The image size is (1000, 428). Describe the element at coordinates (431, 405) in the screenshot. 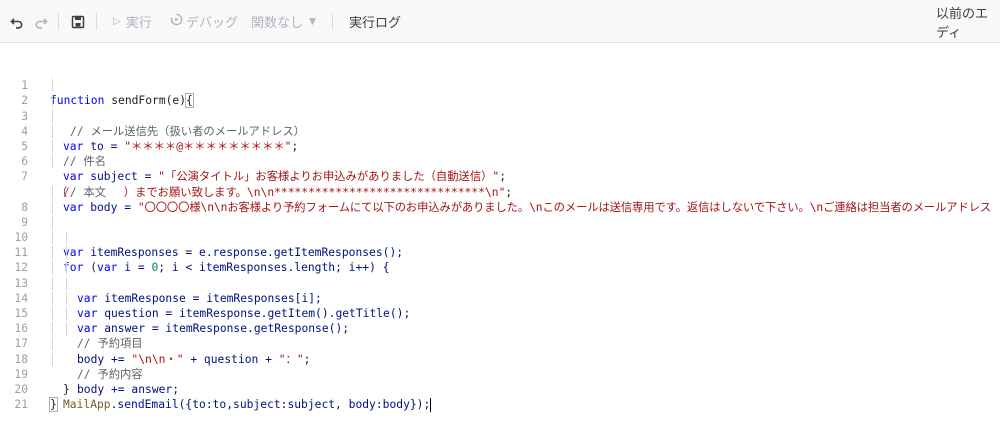

I see `text-cursor` at that location.